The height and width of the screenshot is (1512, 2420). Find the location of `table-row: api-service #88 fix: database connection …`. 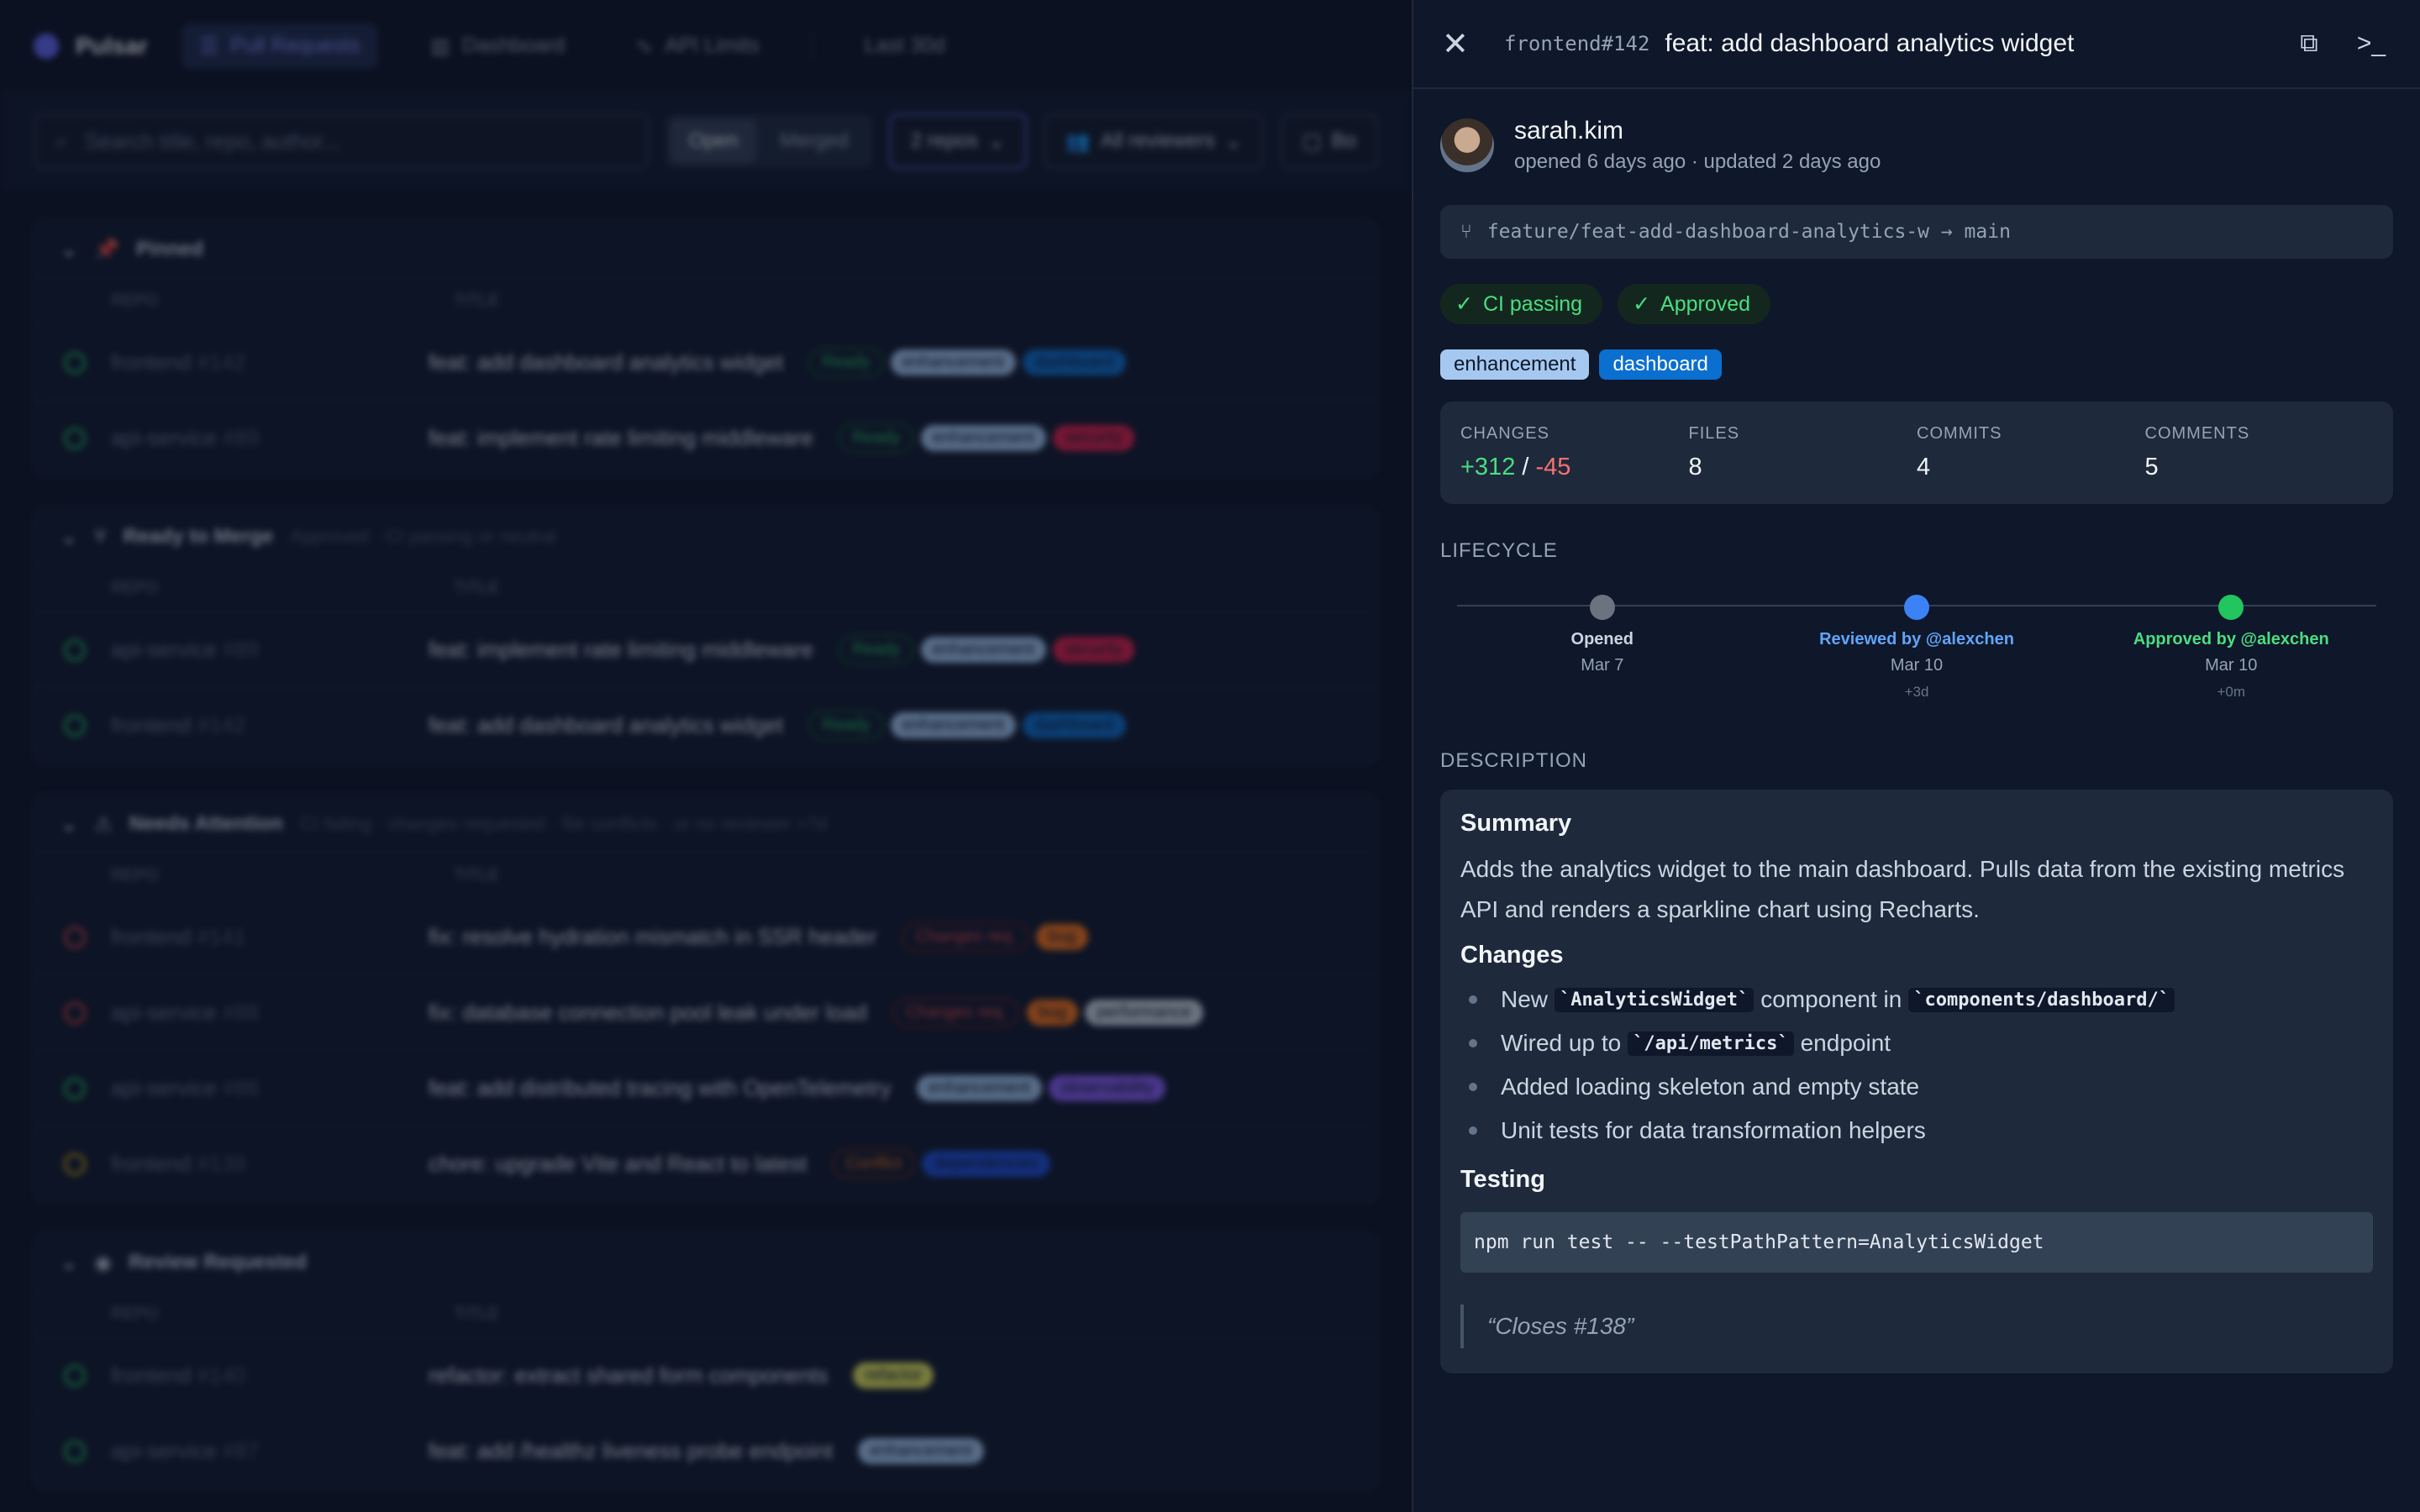

table-row: api-service #88 fix: database connection … is located at coordinates (705, 1012).